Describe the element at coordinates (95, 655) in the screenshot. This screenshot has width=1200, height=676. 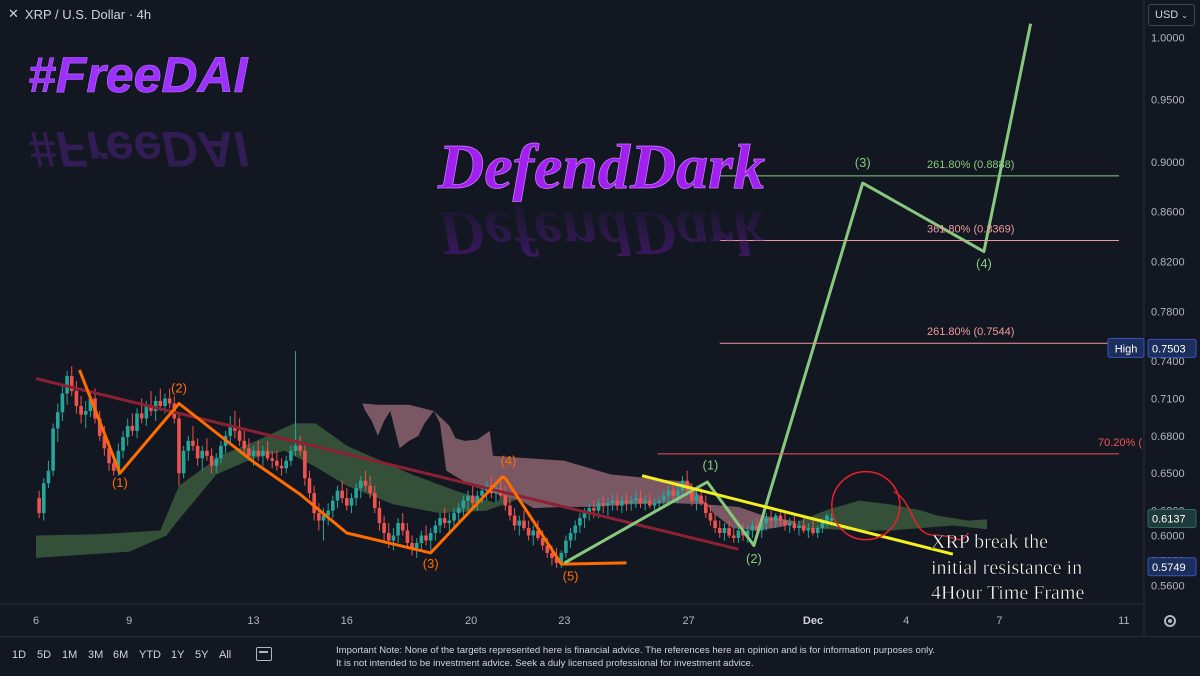
I see `timeframe-3m: 3M` at that location.